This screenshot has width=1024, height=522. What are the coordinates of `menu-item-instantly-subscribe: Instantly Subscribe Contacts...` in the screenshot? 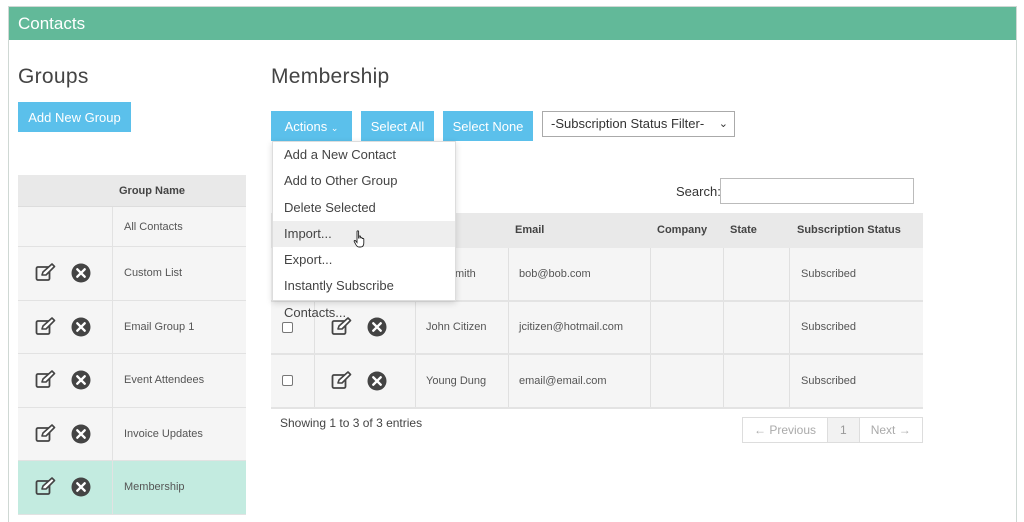 It's located at (364, 296).